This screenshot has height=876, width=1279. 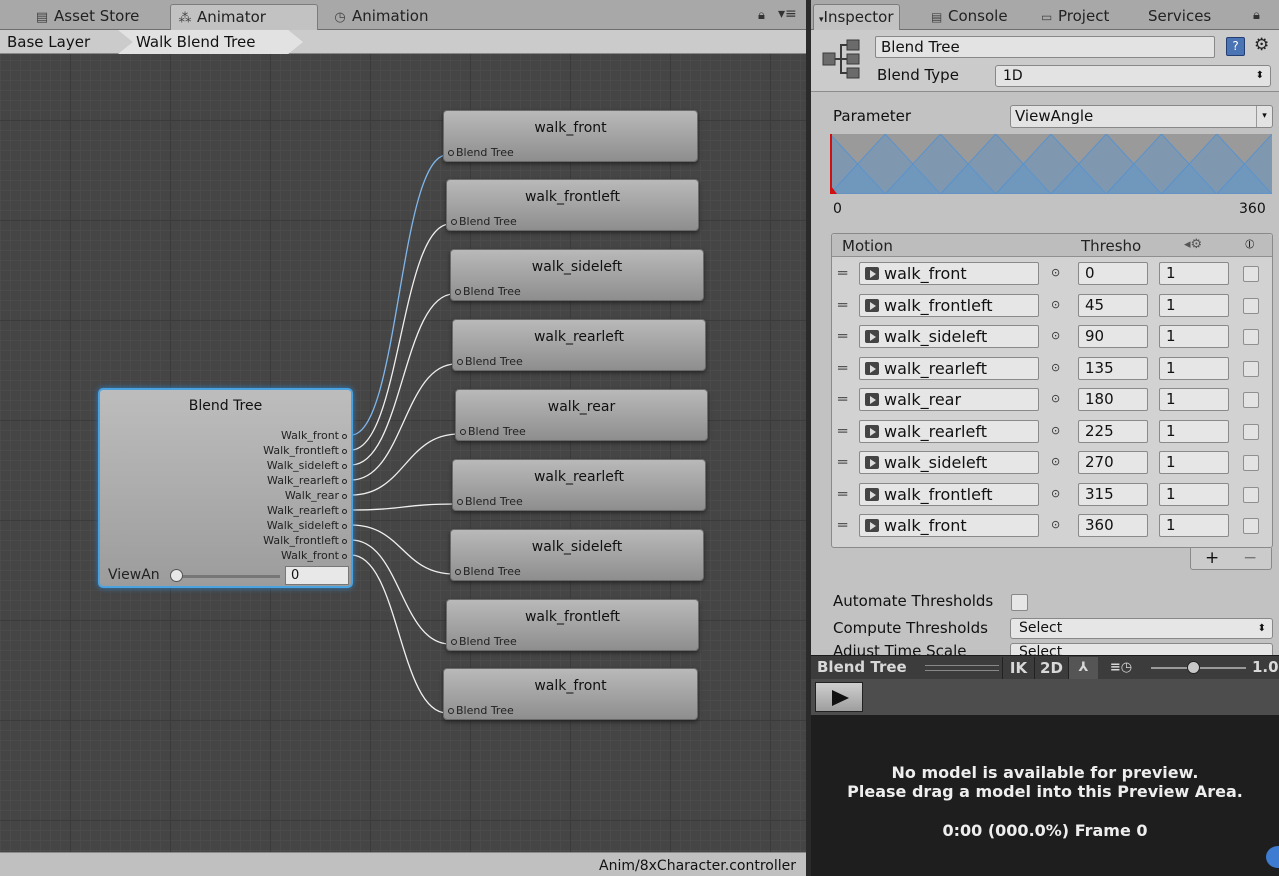 I want to click on threshold-field: 0, so click(x=1113, y=273).